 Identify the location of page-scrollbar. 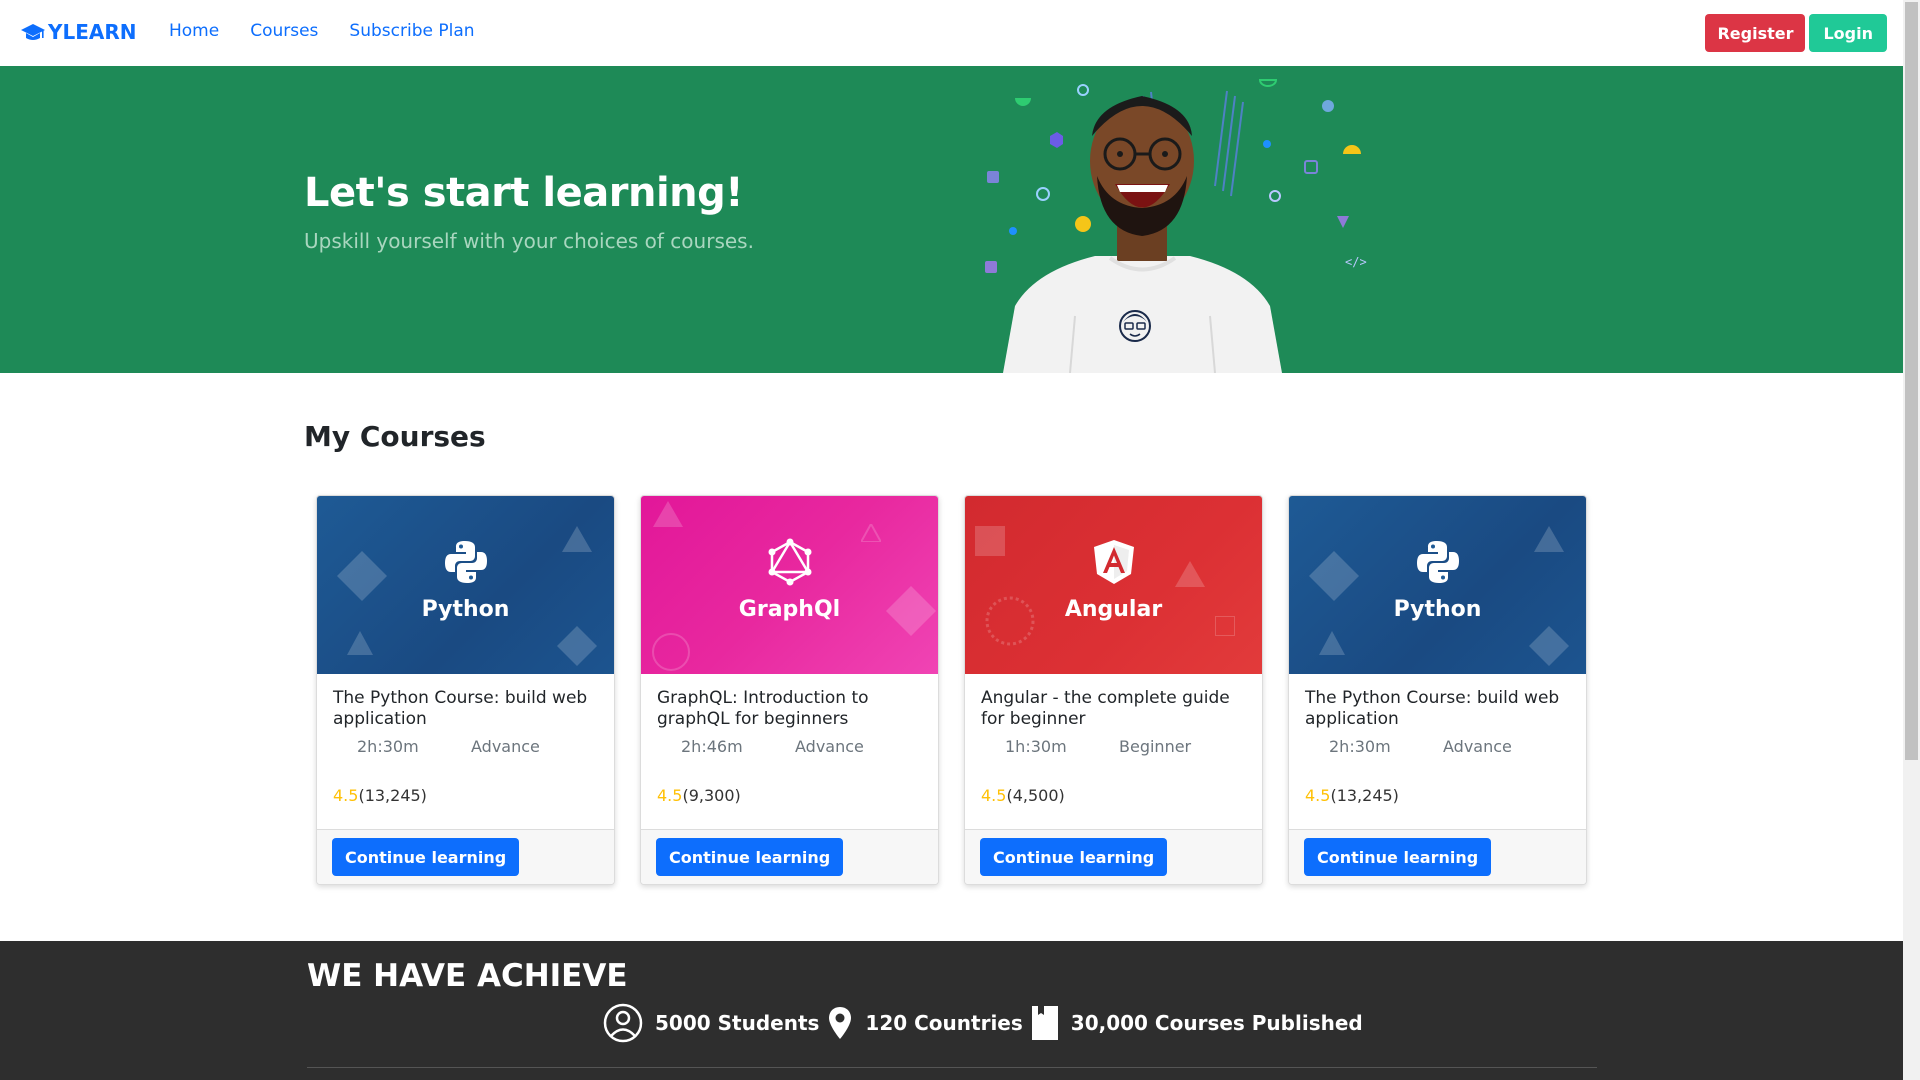
(1911, 540).